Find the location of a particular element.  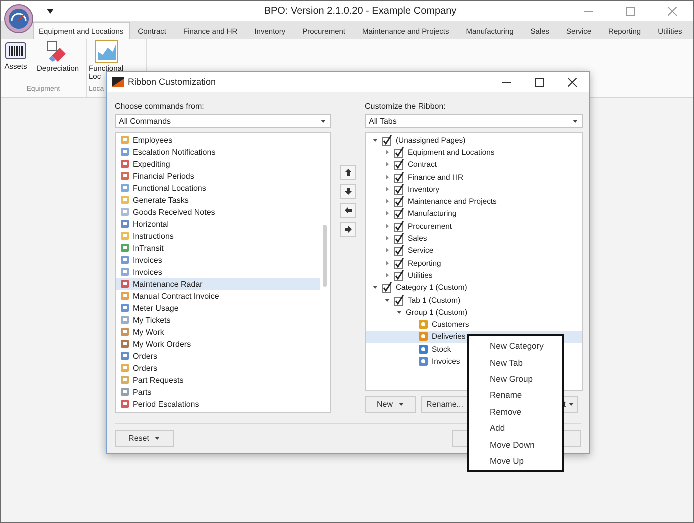

list-item: Escalation Notifications is located at coordinates (218, 152).